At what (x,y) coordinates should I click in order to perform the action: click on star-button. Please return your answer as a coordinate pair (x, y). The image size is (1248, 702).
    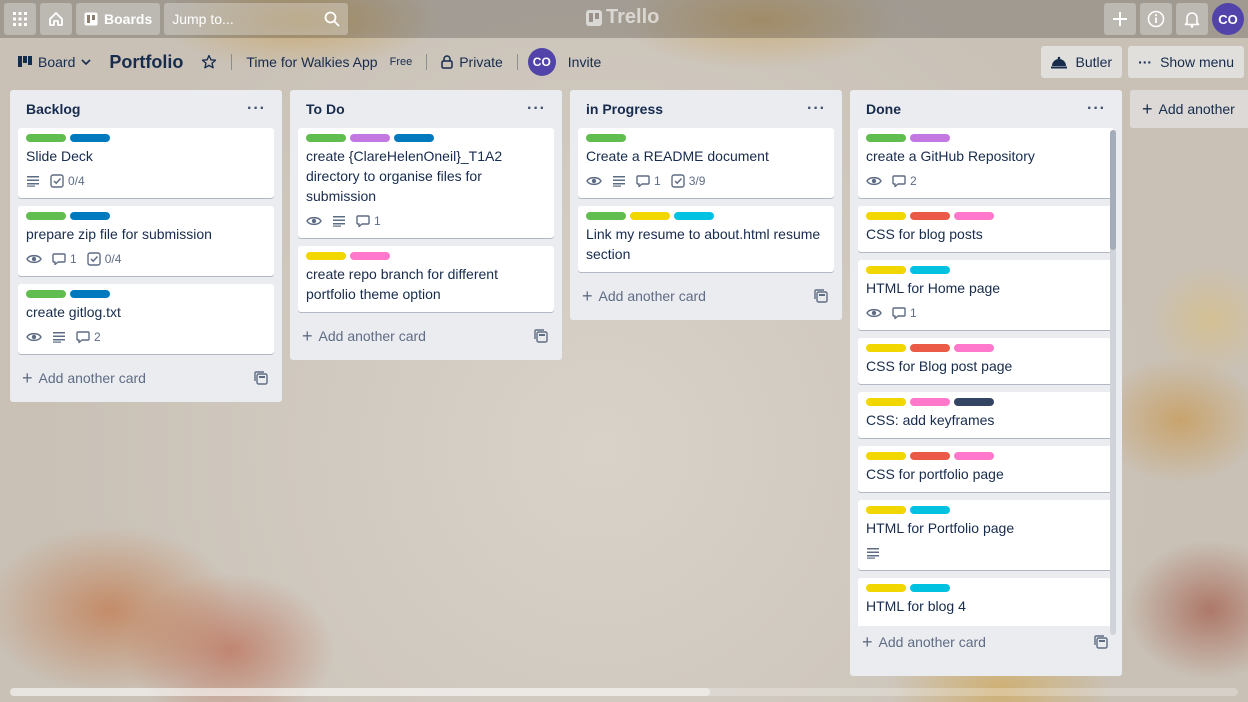
    Looking at the image, I should click on (209, 62).